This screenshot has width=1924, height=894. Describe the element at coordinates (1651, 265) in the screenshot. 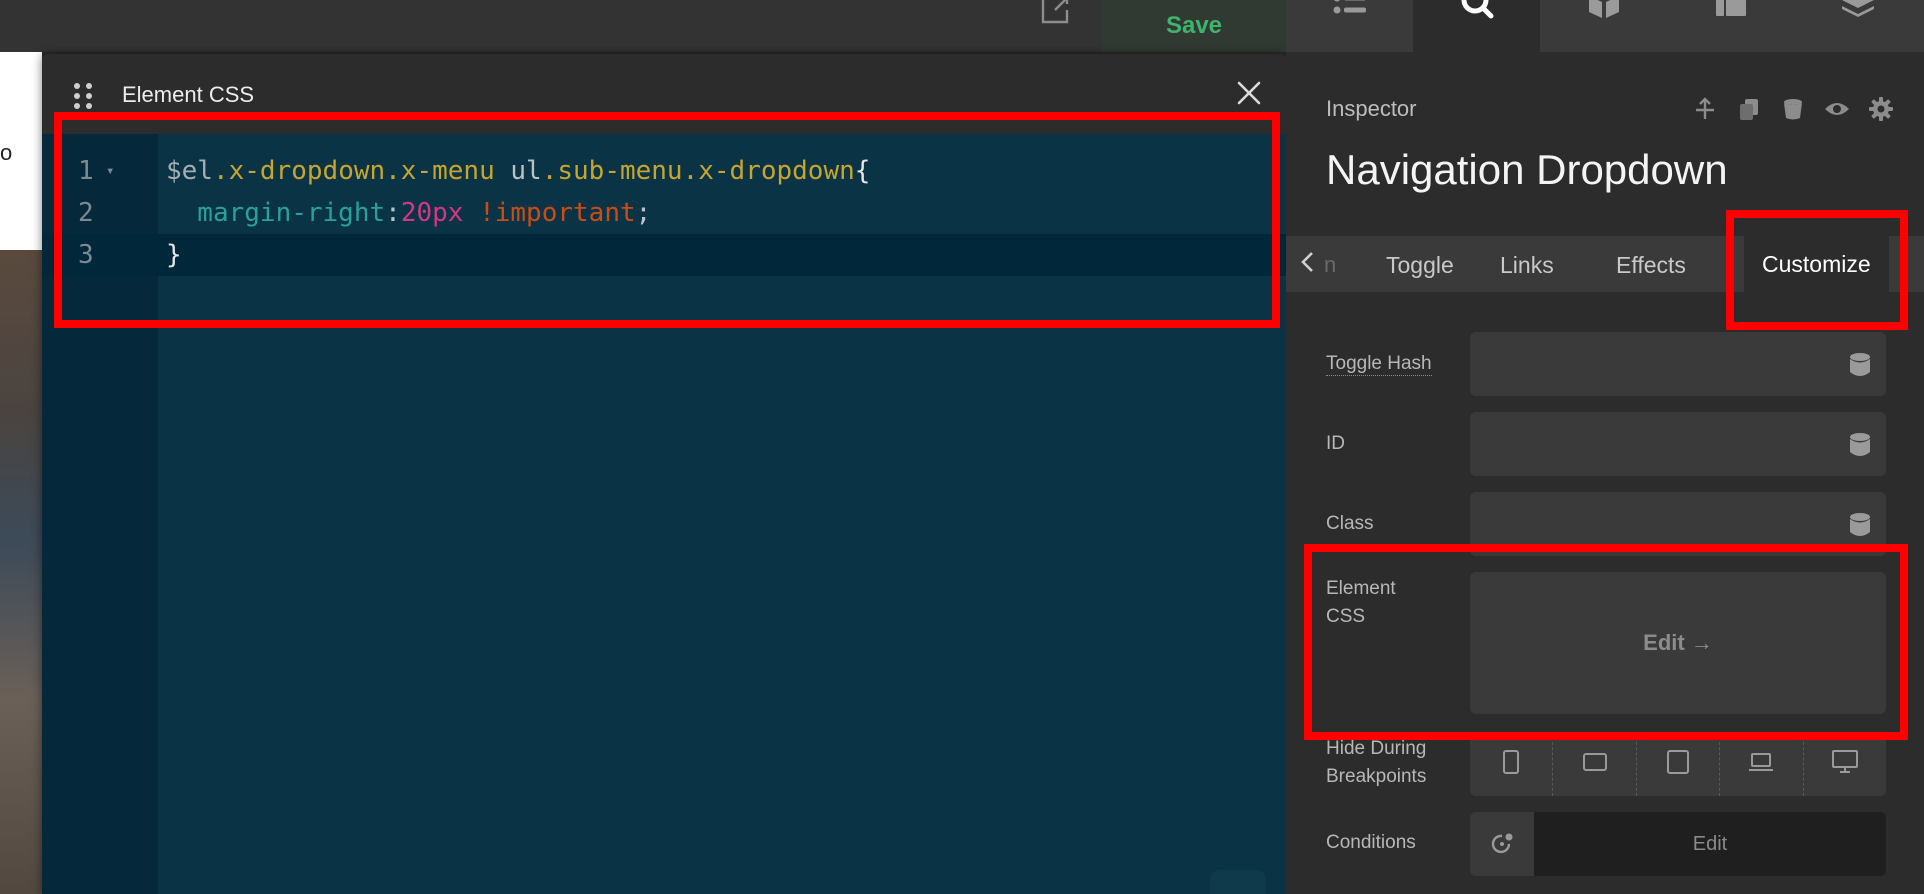

I see `subtab-effects: Effects` at that location.